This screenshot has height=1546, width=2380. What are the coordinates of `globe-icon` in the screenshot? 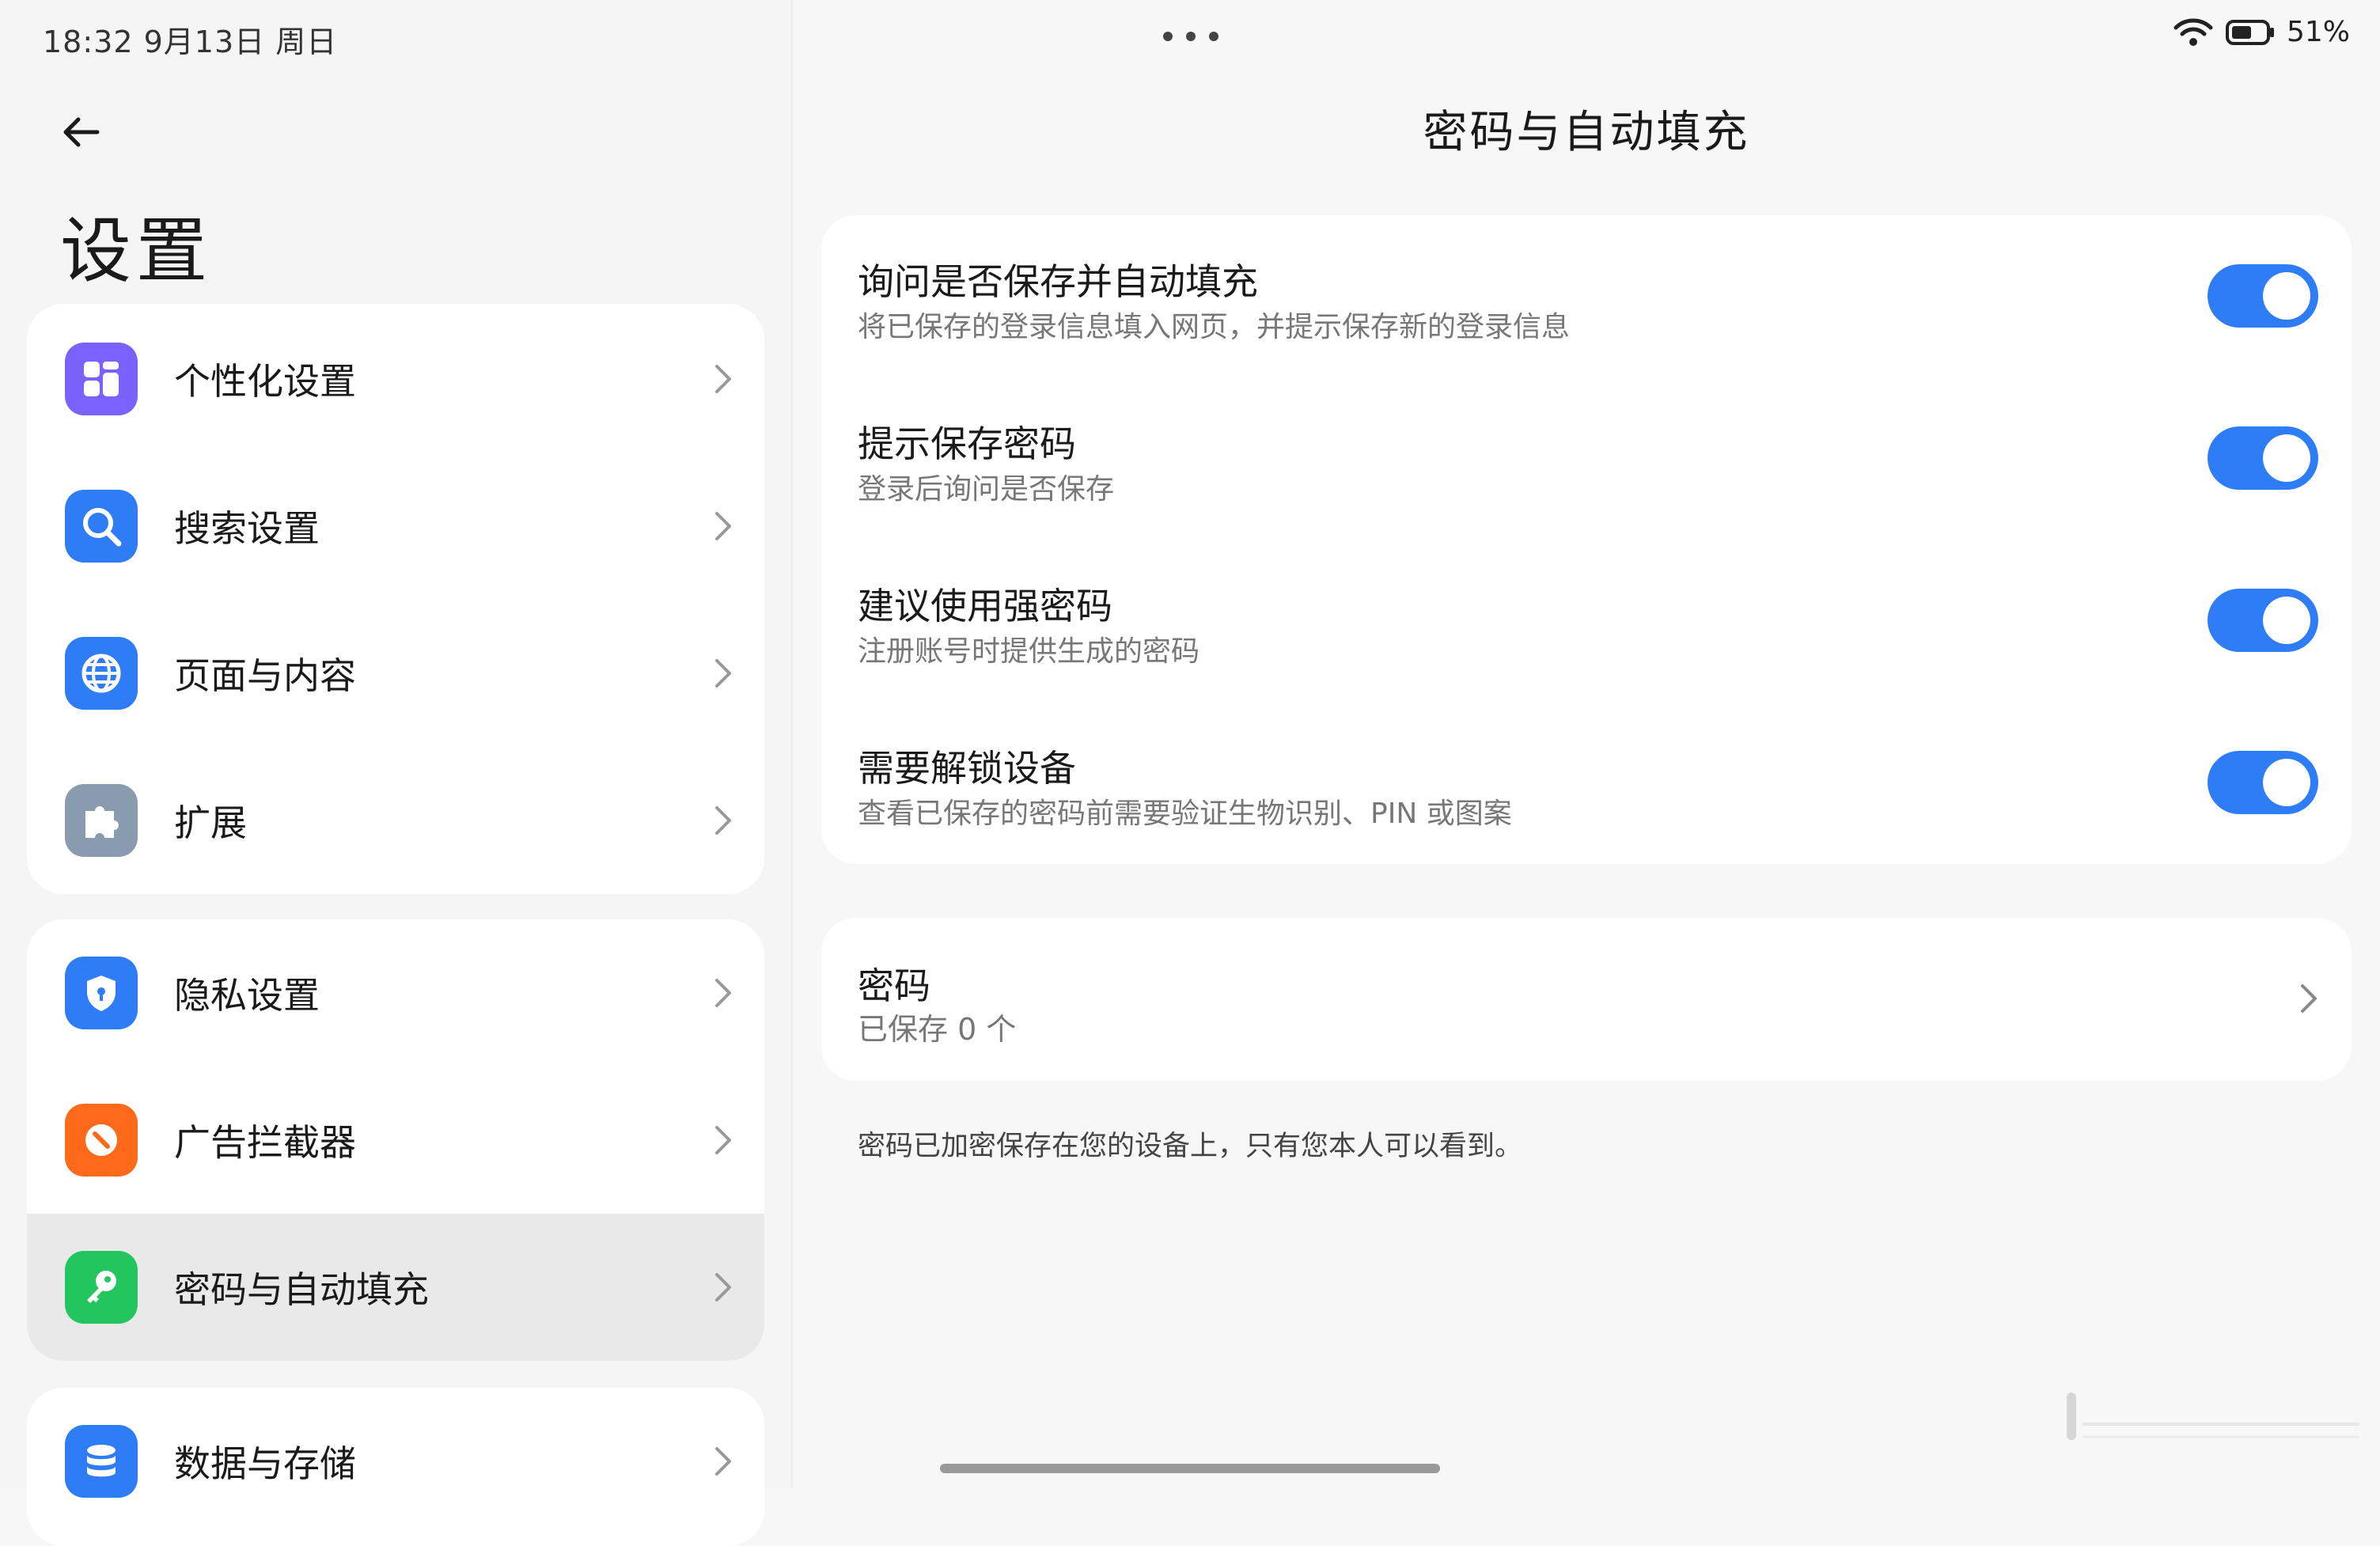 It's located at (101, 673).